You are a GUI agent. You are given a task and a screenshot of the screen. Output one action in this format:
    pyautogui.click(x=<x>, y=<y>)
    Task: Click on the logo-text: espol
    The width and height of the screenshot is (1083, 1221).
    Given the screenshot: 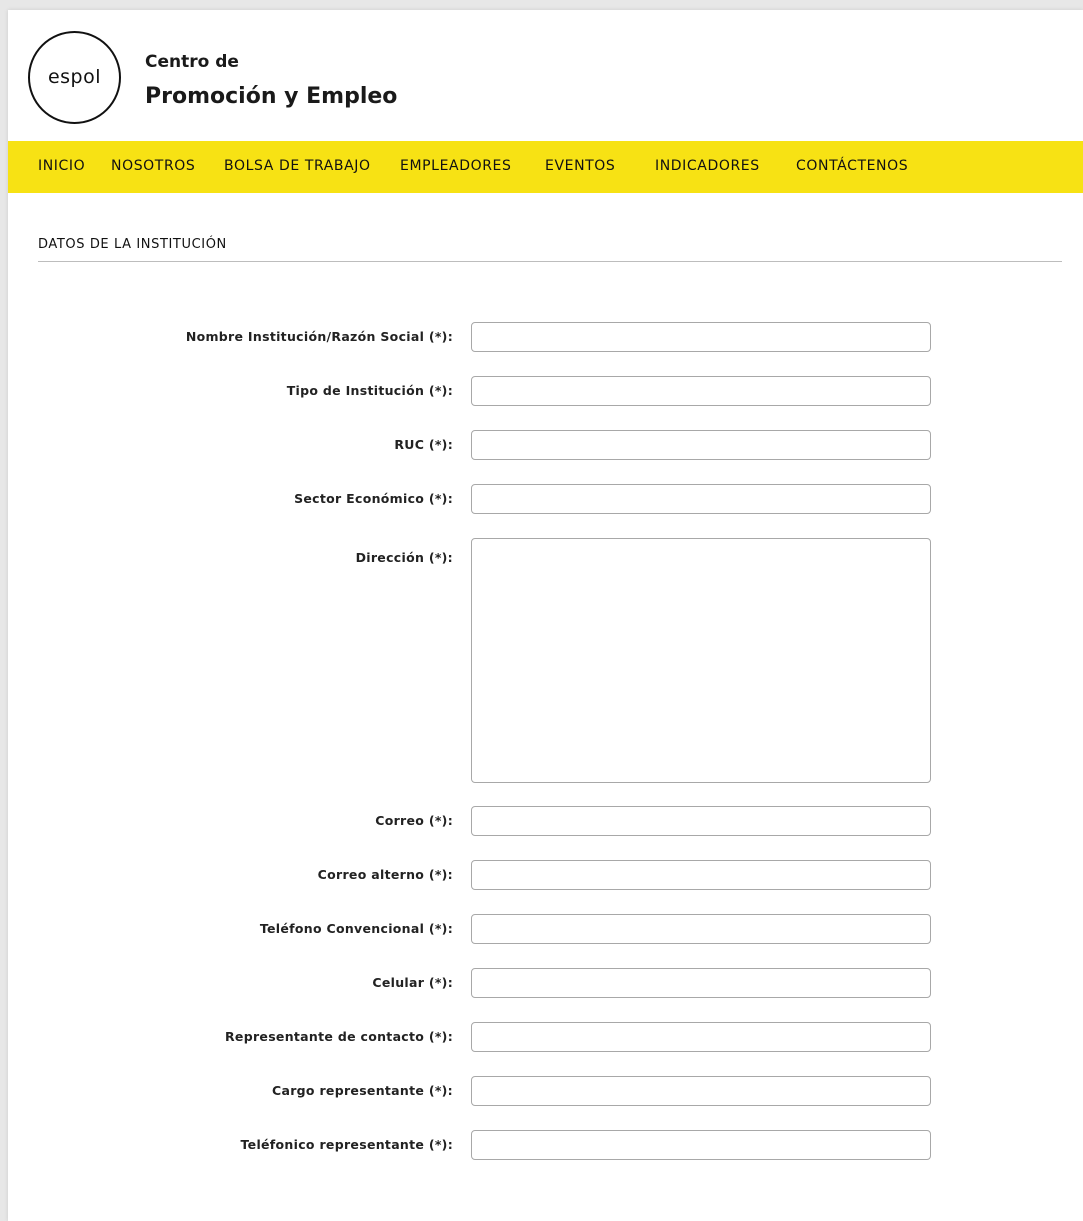 What is the action you would take?
    pyautogui.click(x=74, y=76)
    